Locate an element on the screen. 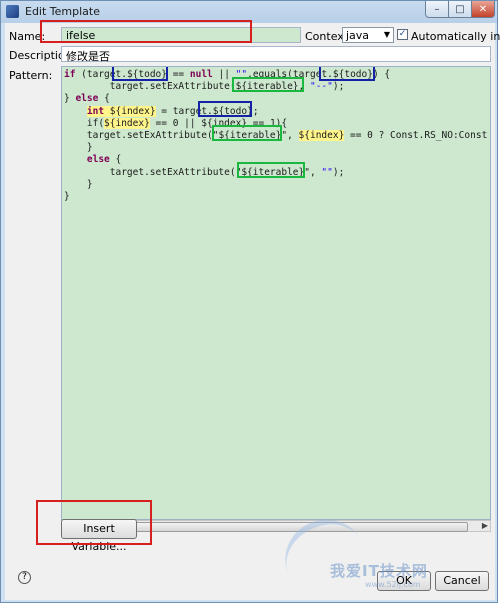  scroll-right-icon: ▶ is located at coordinates (485, 525).